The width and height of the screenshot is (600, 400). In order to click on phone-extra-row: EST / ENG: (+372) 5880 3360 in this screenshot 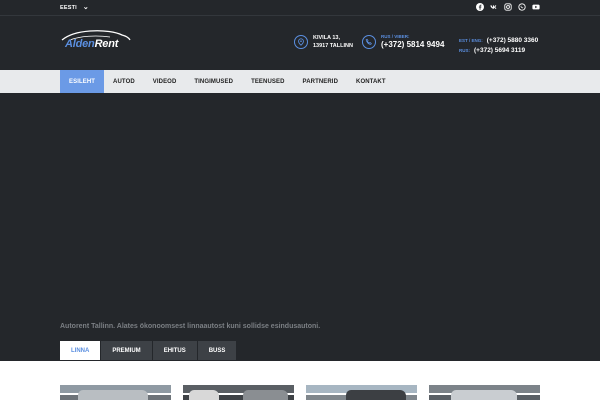, I will do `click(498, 40)`.